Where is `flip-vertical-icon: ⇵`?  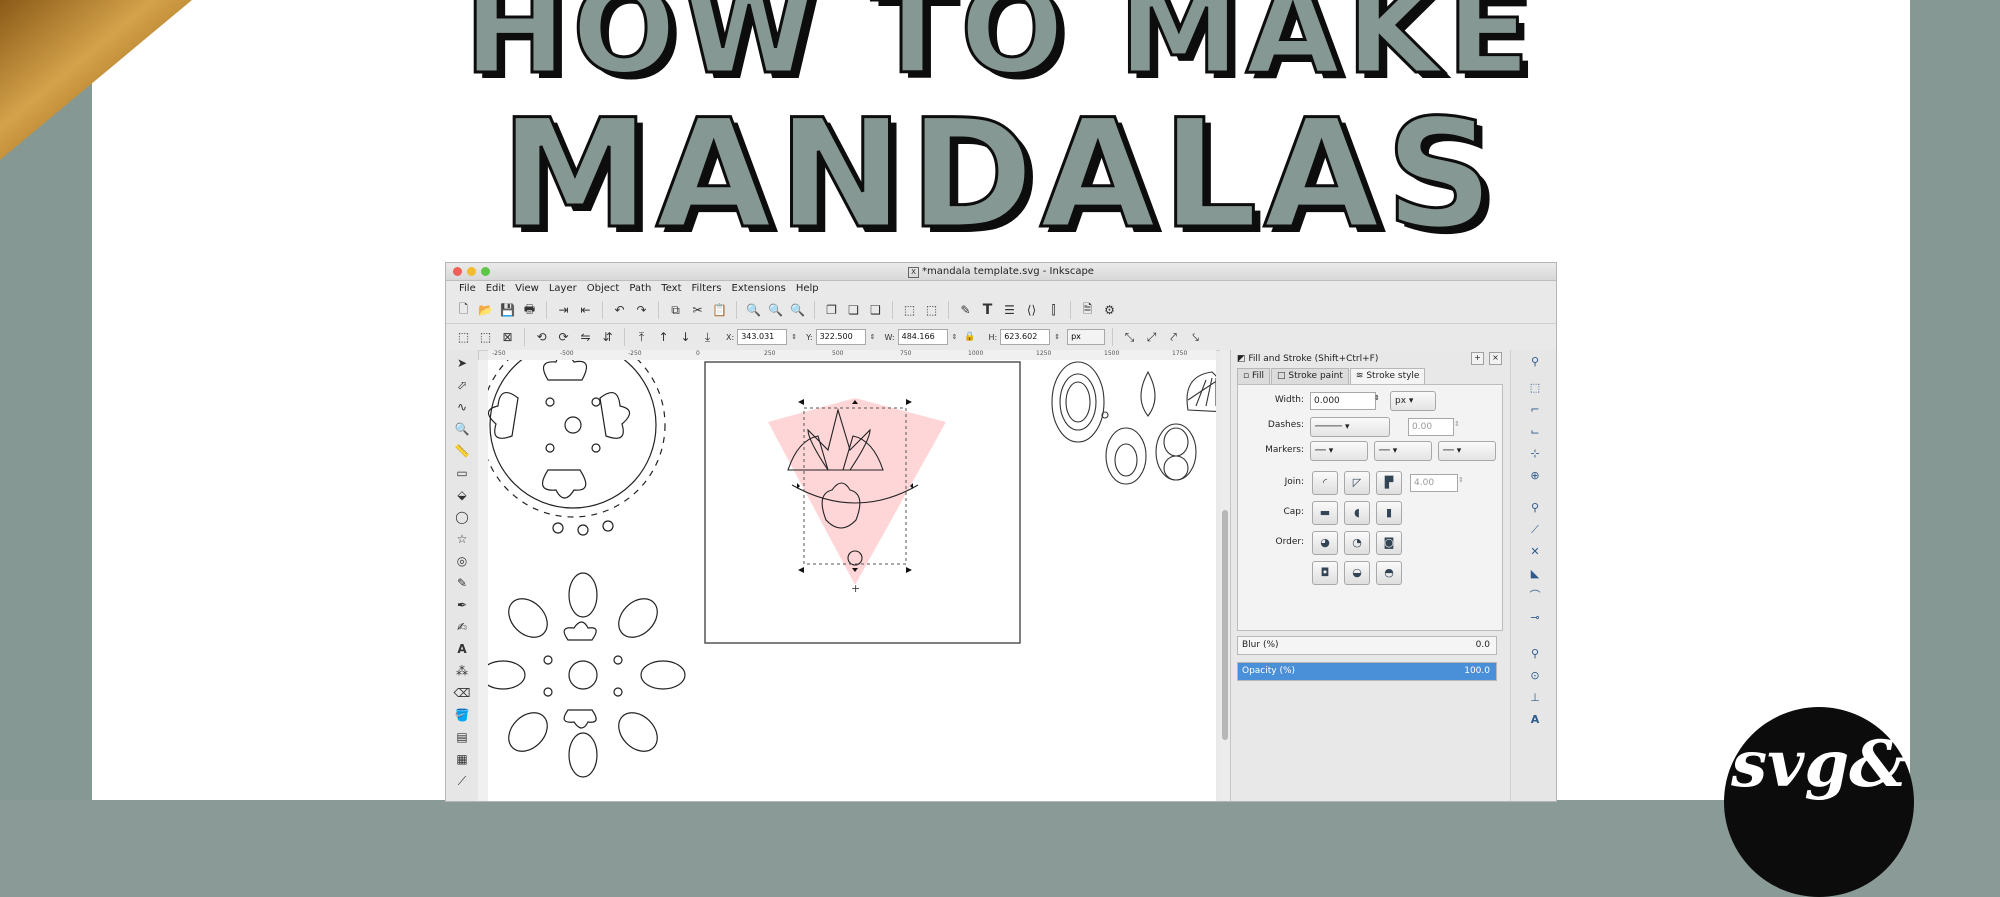 flip-vertical-icon: ⇵ is located at coordinates (607, 337).